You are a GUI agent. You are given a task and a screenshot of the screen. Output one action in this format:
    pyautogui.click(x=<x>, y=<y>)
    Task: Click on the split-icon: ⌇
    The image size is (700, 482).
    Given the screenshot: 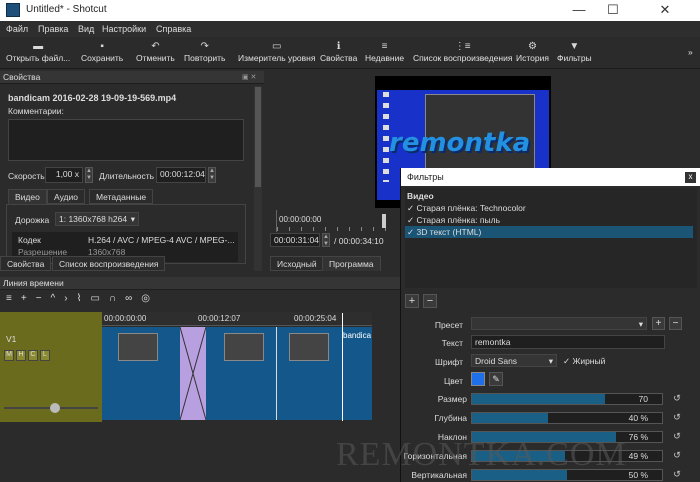 What is the action you would take?
    pyautogui.click(x=84, y=298)
    